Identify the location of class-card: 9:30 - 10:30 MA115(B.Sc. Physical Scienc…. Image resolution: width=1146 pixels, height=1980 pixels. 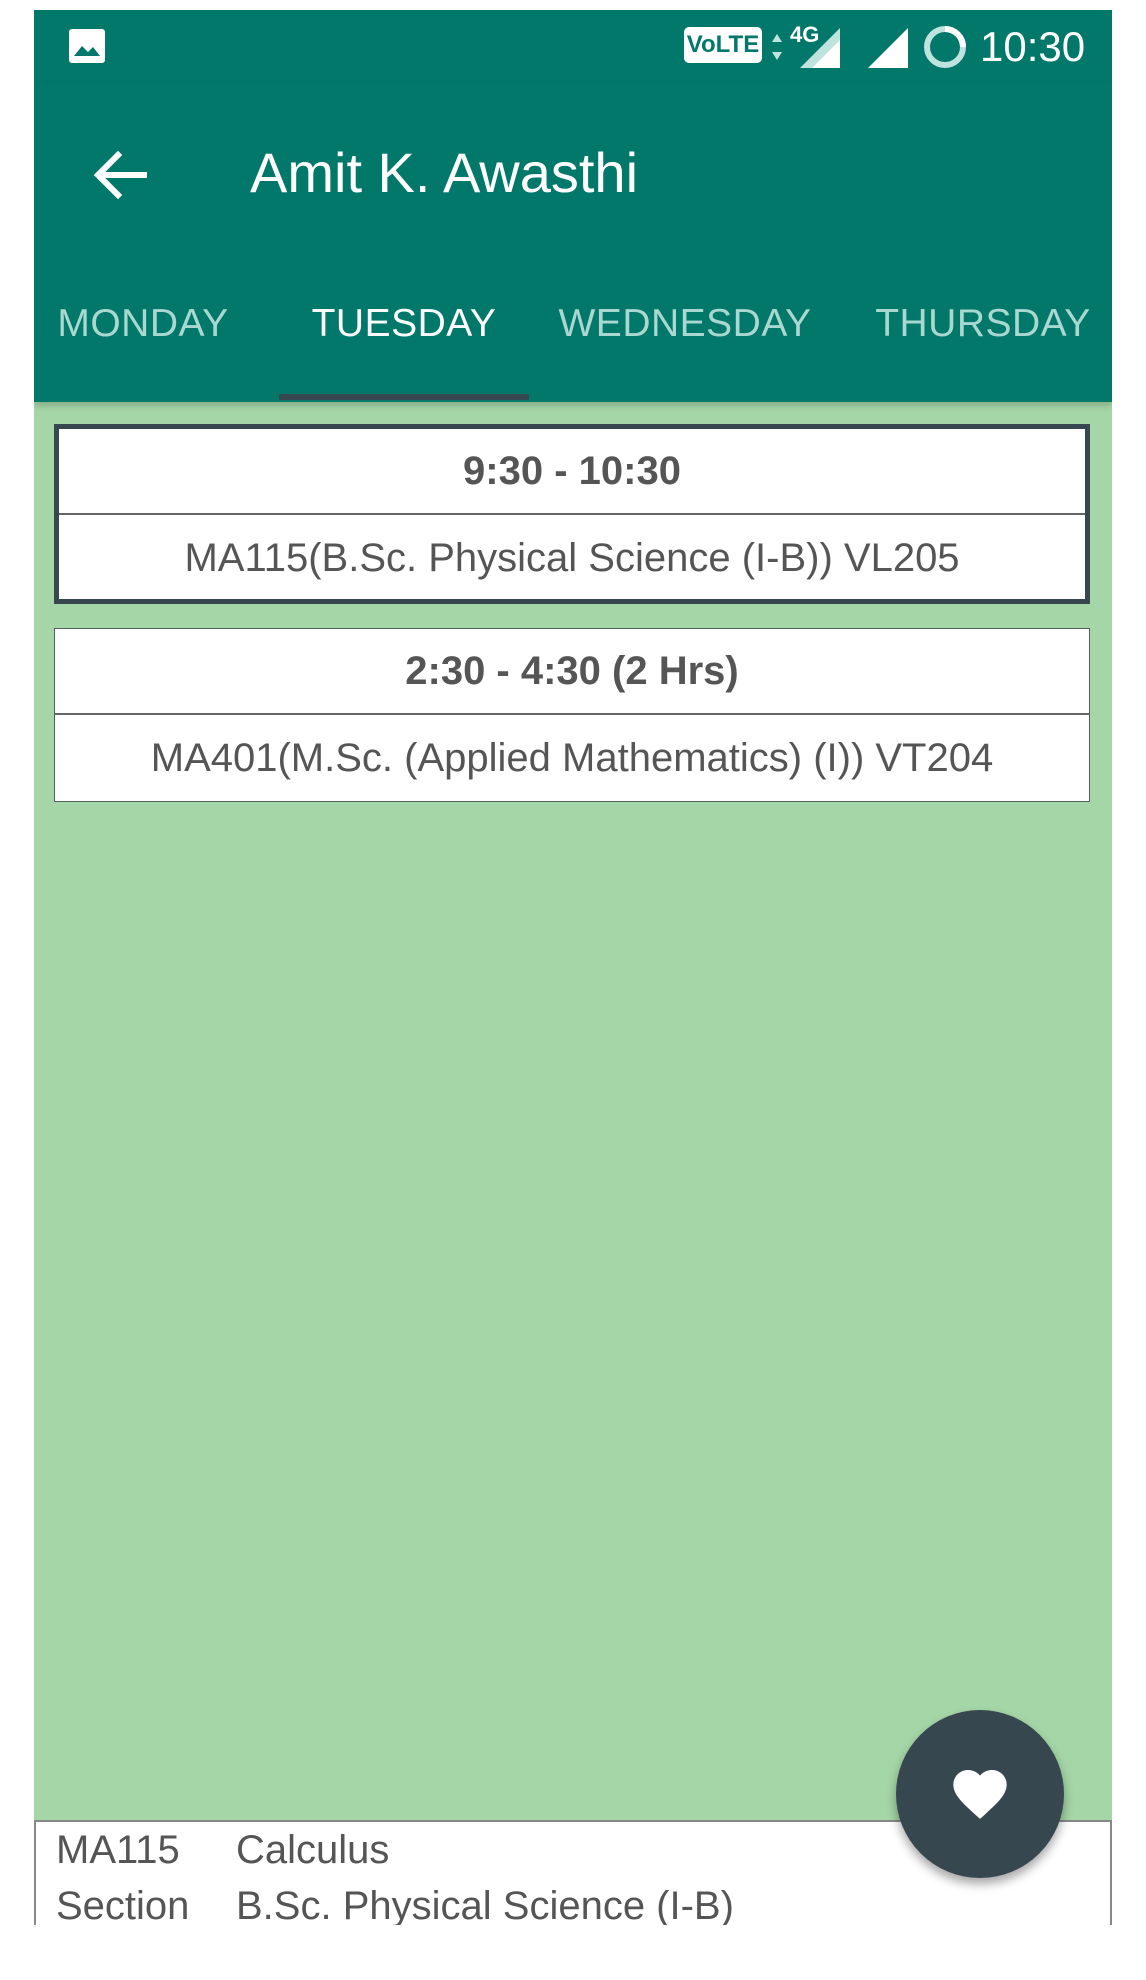
(572, 514).